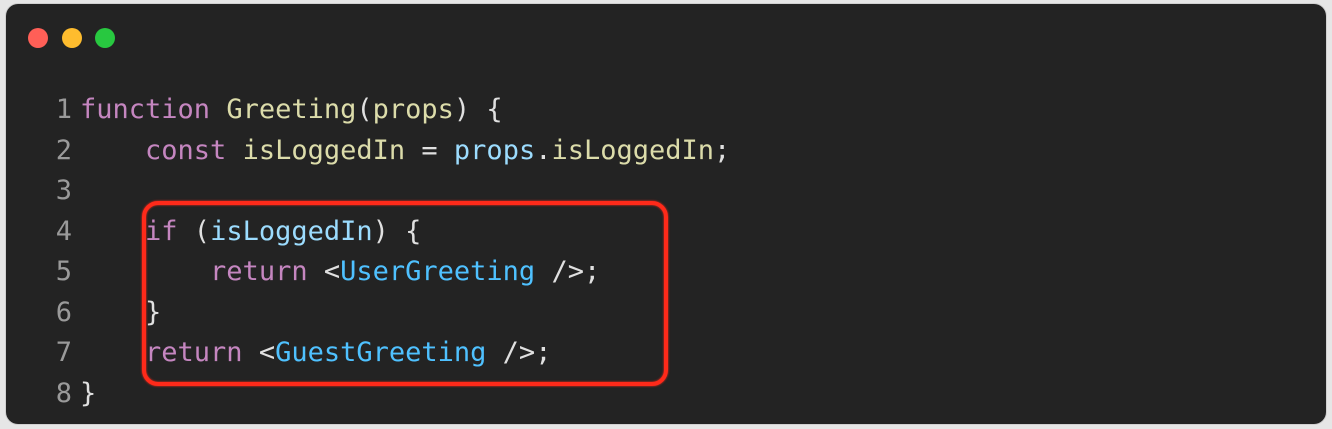  I want to click on code-text: function Greeting(props) {, so click(291, 110).